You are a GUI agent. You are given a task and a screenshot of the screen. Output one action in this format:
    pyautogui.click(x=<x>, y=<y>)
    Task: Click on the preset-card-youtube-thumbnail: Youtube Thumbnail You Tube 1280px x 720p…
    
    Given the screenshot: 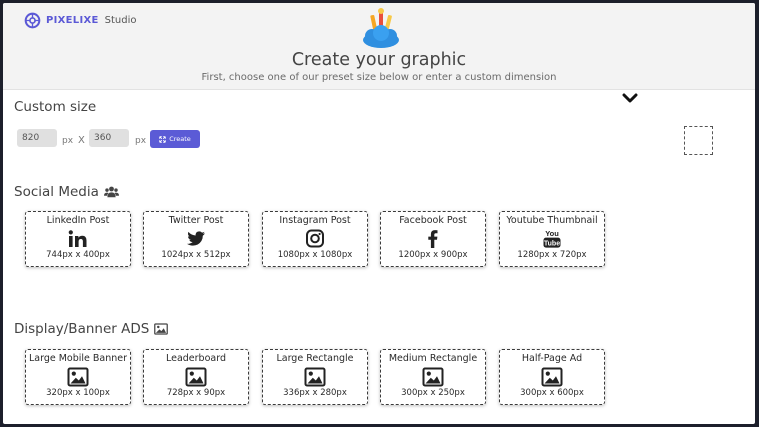 What is the action you would take?
    pyautogui.click(x=552, y=239)
    